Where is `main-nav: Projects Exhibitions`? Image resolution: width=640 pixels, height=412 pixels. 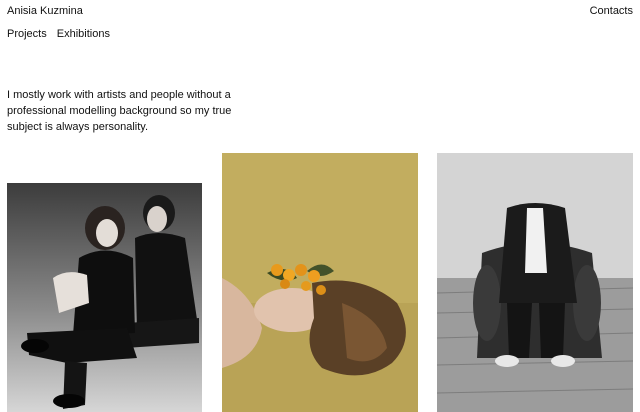
main-nav: Projects Exhibitions is located at coordinates (58, 34).